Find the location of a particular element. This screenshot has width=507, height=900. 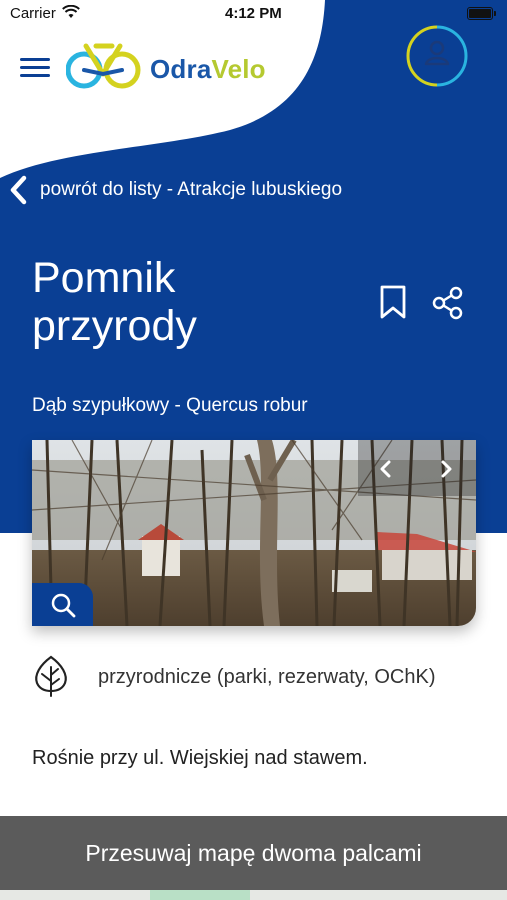

battery-icon is located at coordinates (481, 13).